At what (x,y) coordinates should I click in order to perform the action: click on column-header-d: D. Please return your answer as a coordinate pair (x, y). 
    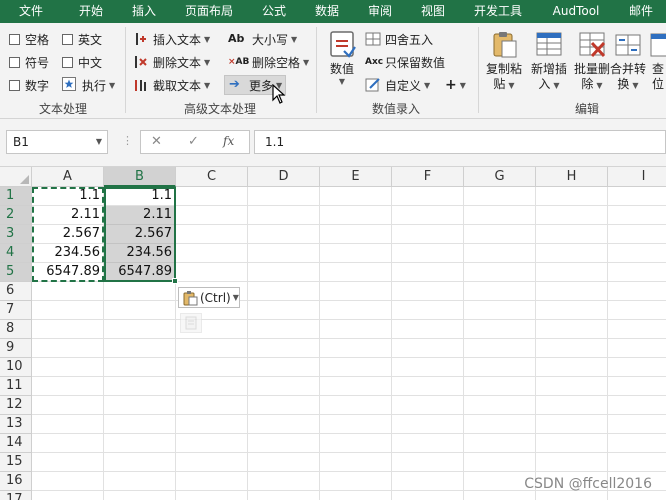
    Looking at the image, I should click on (284, 177).